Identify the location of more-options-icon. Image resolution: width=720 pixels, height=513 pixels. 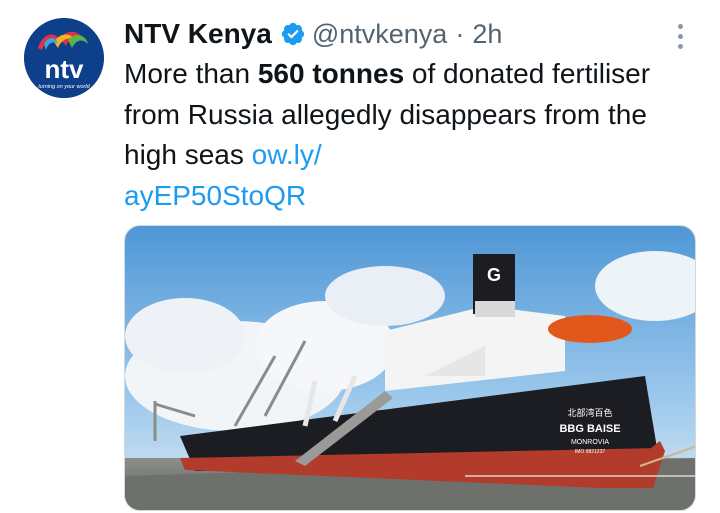
(680, 36).